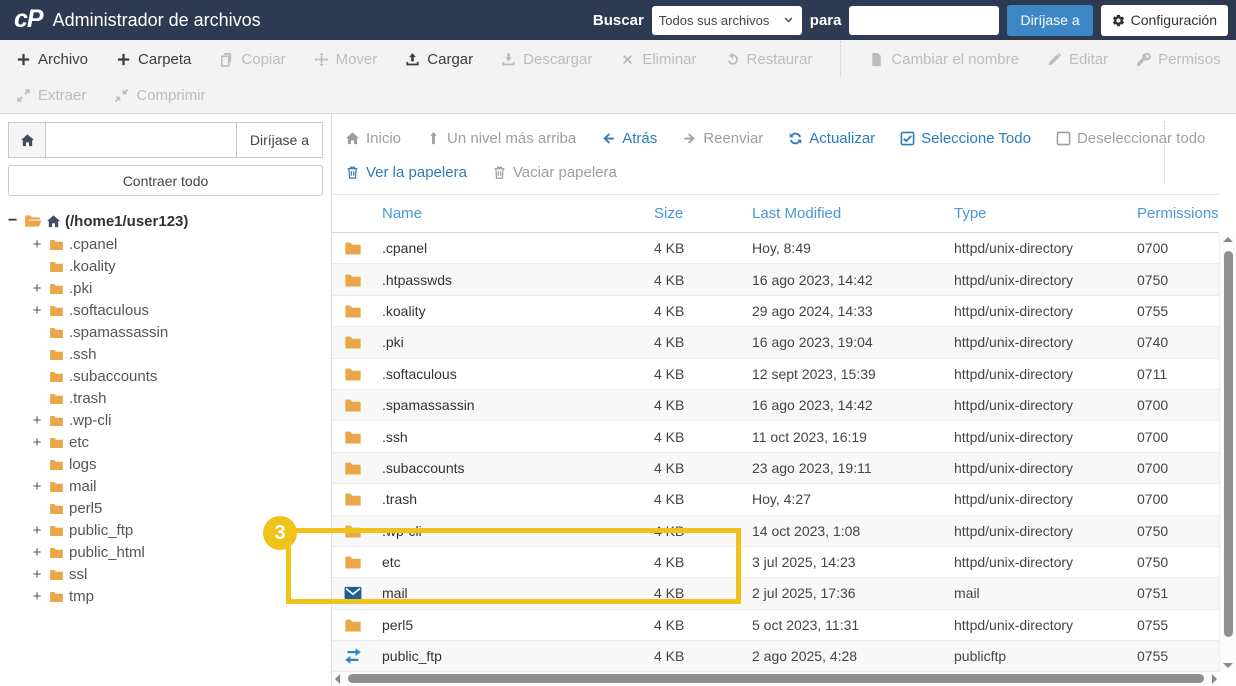 The width and height of the screenshot is (1236, 686). What do you see at coordinates (1130, 138) in the screenshot?
I see `nav-deseleccionar-todo: Deseleccionar todo` at bounding box center [1130, 138].